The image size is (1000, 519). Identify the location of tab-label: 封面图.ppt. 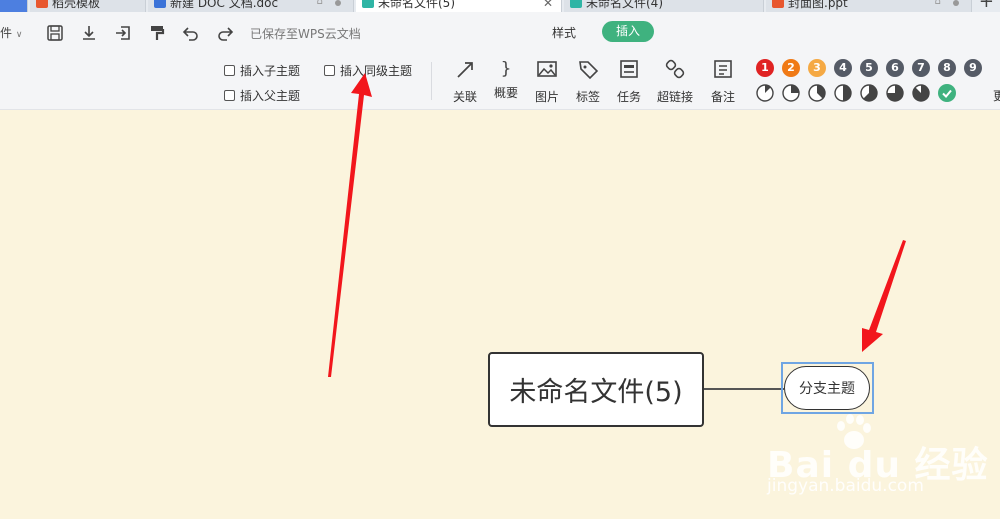
(818, 5).